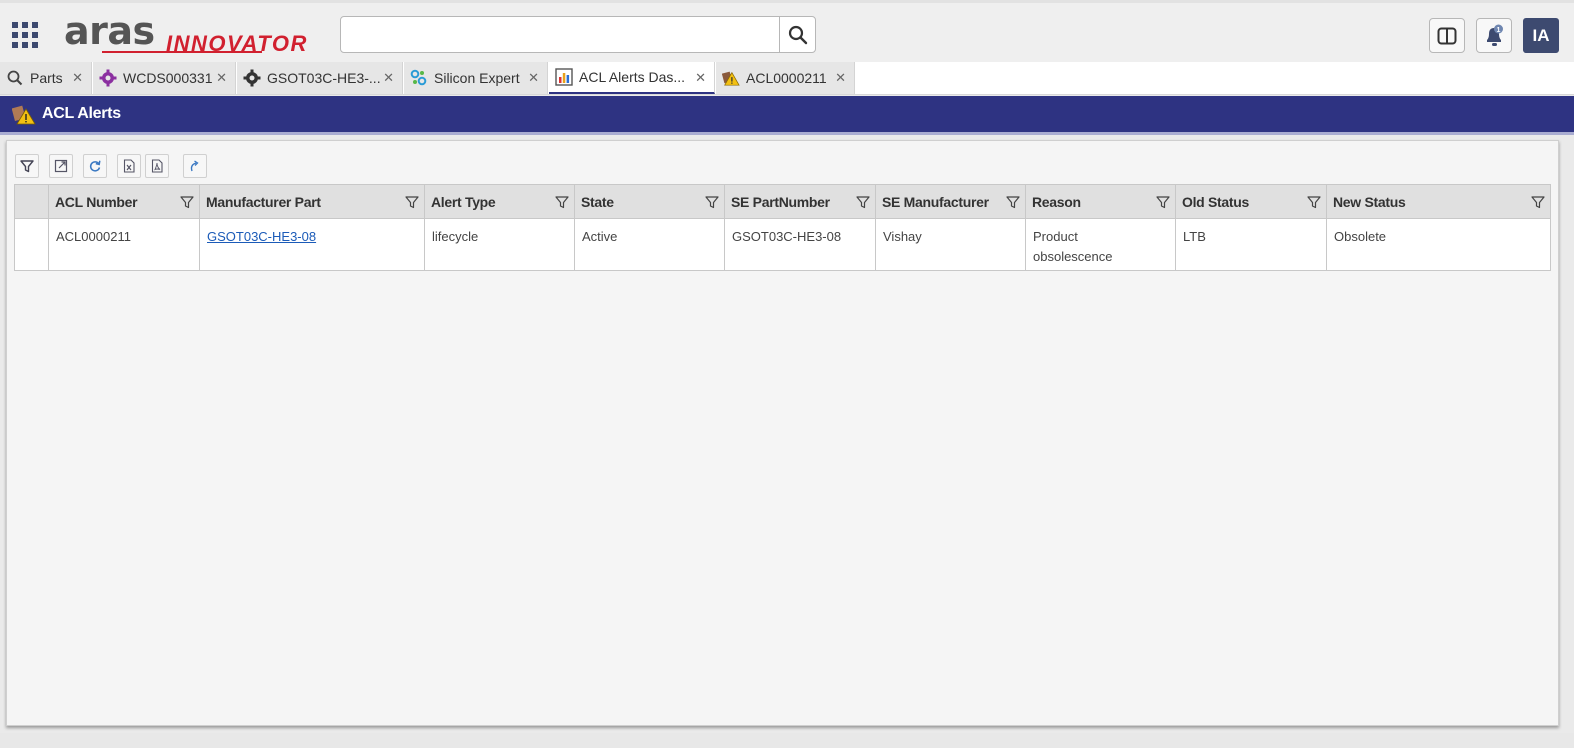 This screenshot has height=748, width=1574. I want to click on column-header-label: Reason, so click(1056, 201).